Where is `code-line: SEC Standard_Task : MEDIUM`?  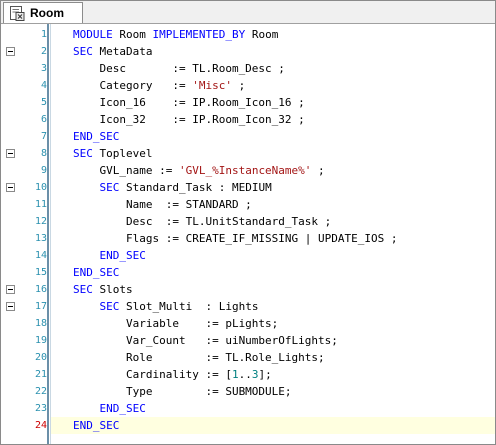
code-line: SEC Standard_Task : MEDIUM is located at coordinates (273, 187).